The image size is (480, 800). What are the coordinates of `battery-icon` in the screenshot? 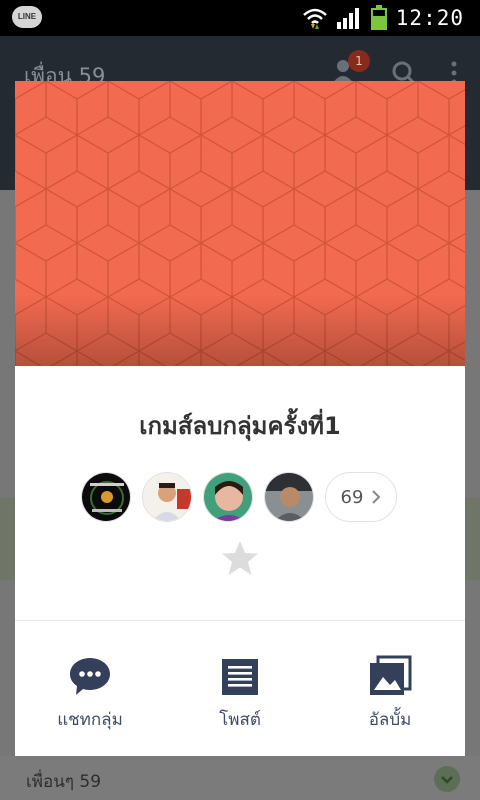 It's located at (378, 17).